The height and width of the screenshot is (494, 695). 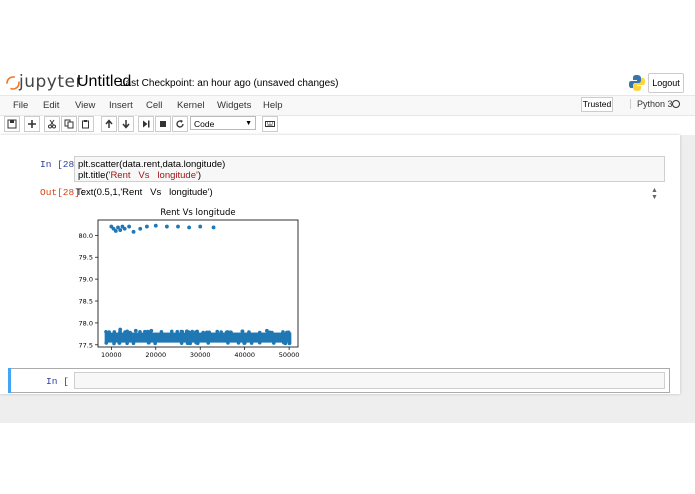 I want to click on menu-widgets: Widgets, so click(x=234, y=105).